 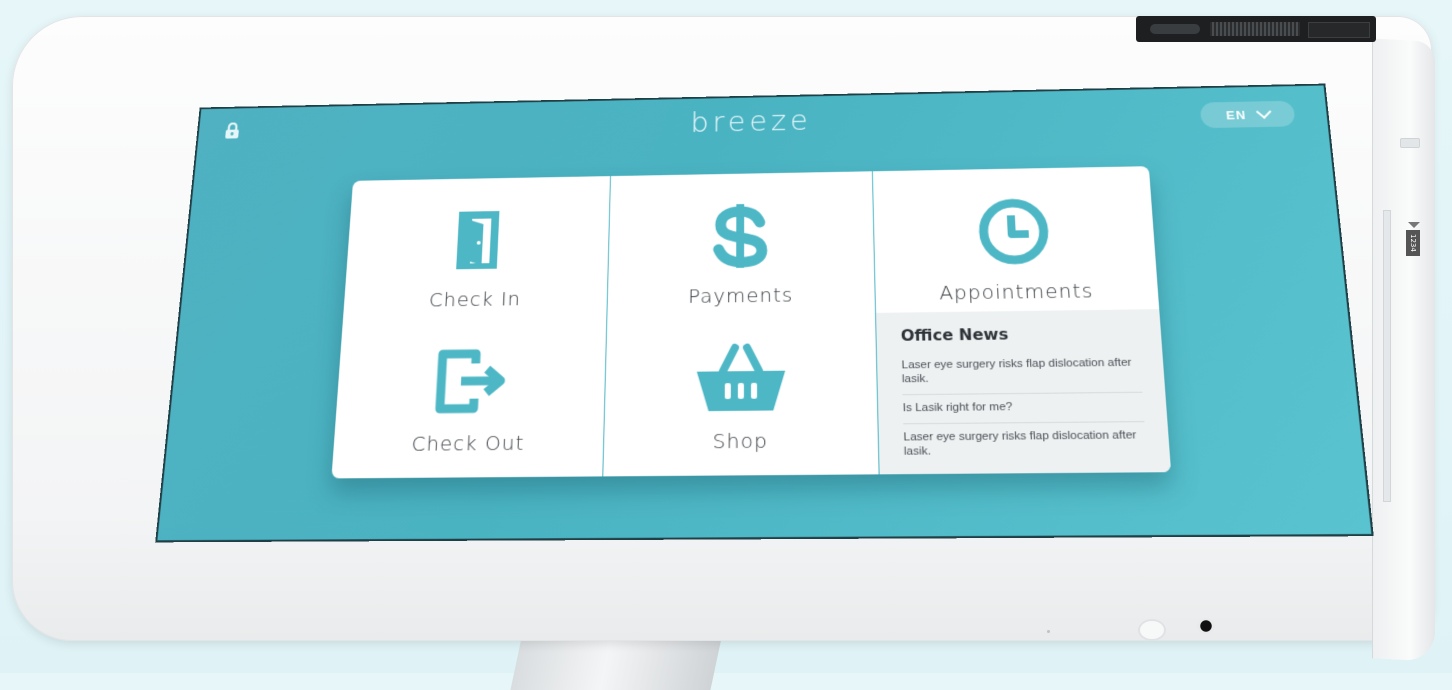 What do you see at coordinates (1048, 631) in the screenshot?
I see `status-led` at bounding box center [1048, 631].